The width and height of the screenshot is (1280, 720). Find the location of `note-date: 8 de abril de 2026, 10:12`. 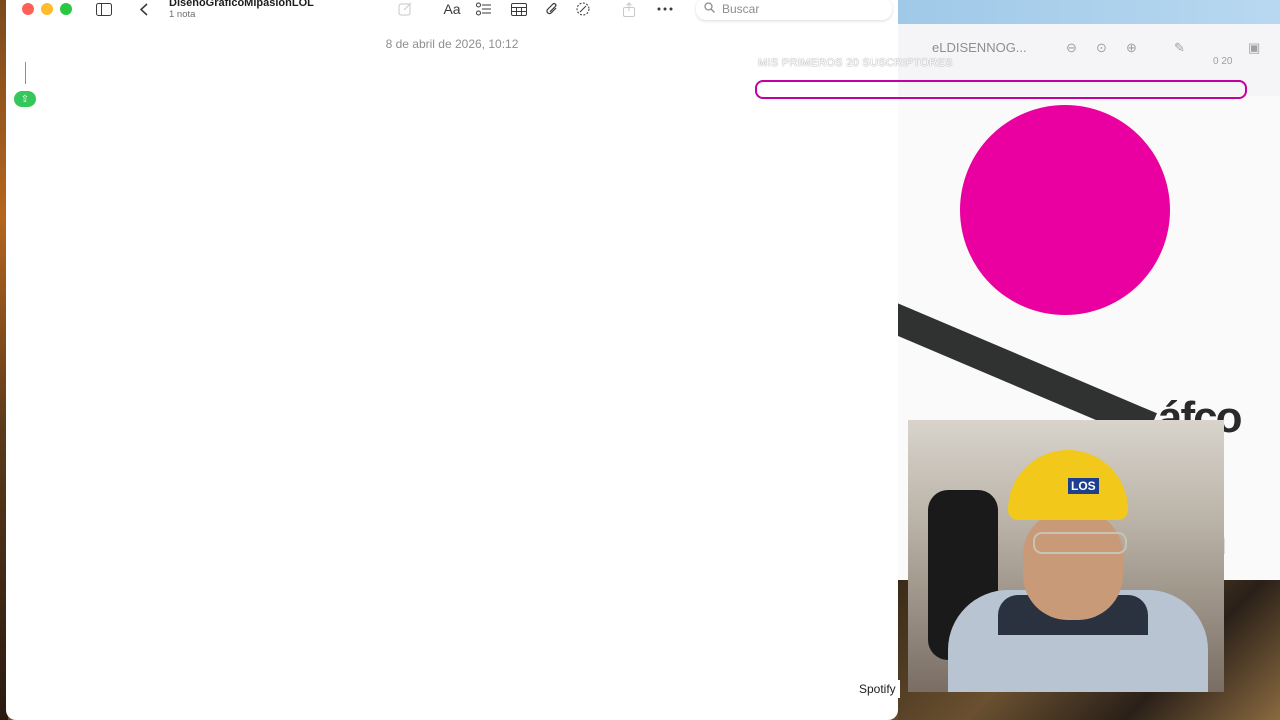

note-date: 8 de abril de 2026, 10:12 is located at coordinates (452, 44).